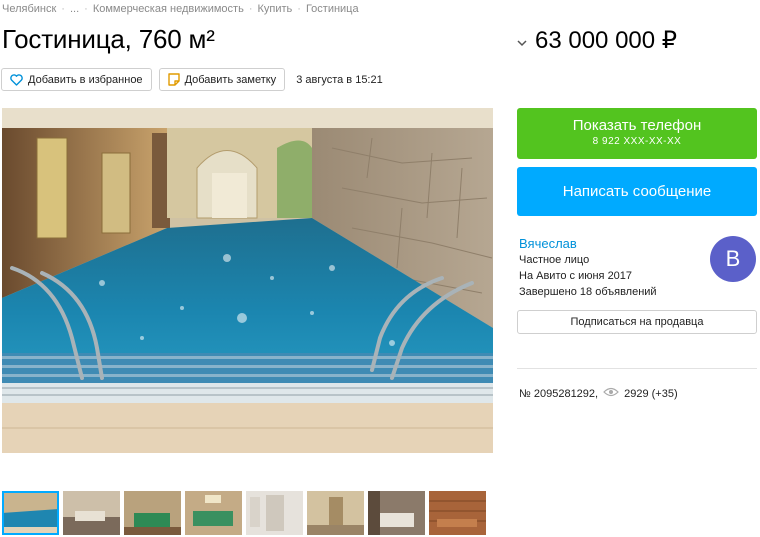 Image resolution: width=760 pixels, height=537 pixels. Describe the element at coordinates (244, 513) in the screenshot. I see `photo-thumbnails` at that location.